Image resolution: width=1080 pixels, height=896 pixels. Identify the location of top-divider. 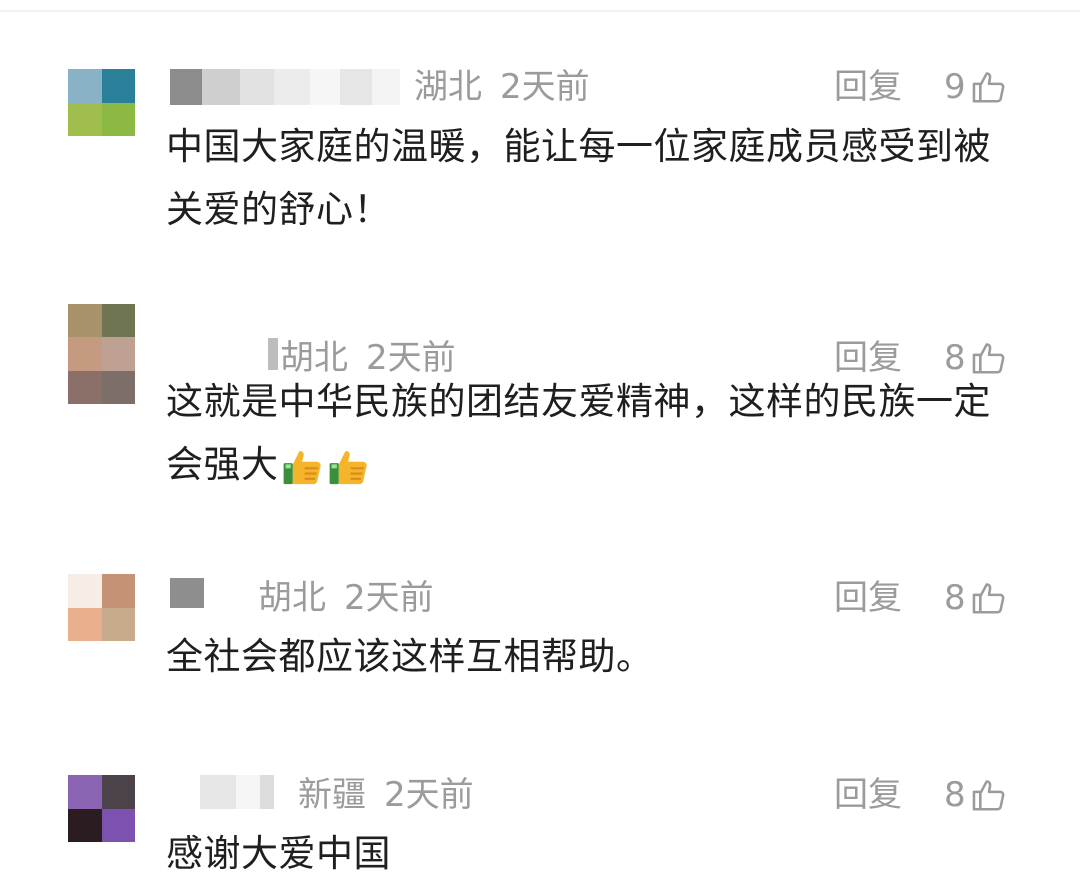
(540, 11).